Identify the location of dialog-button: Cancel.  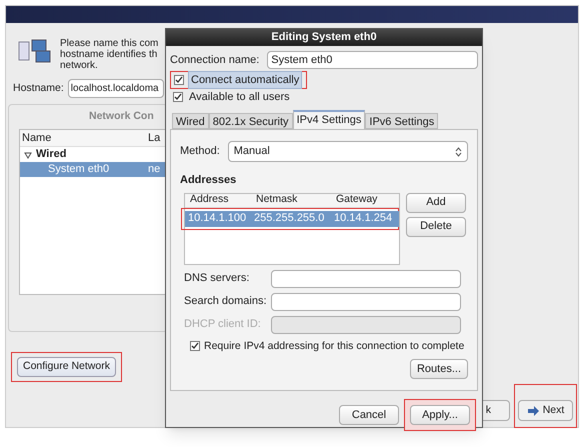
(369, 415).